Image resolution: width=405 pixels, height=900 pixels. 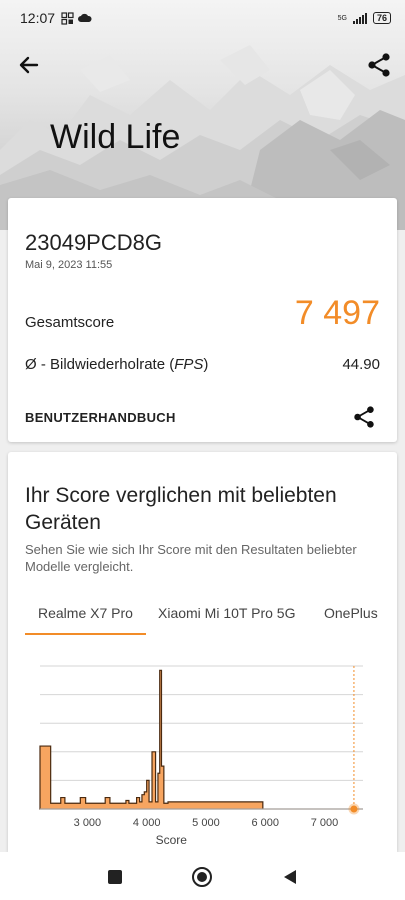 What do you see at coordinates (172, 840) in the screenshot?
I see `x-axis-label: Score` at bounding box center [172, 840].